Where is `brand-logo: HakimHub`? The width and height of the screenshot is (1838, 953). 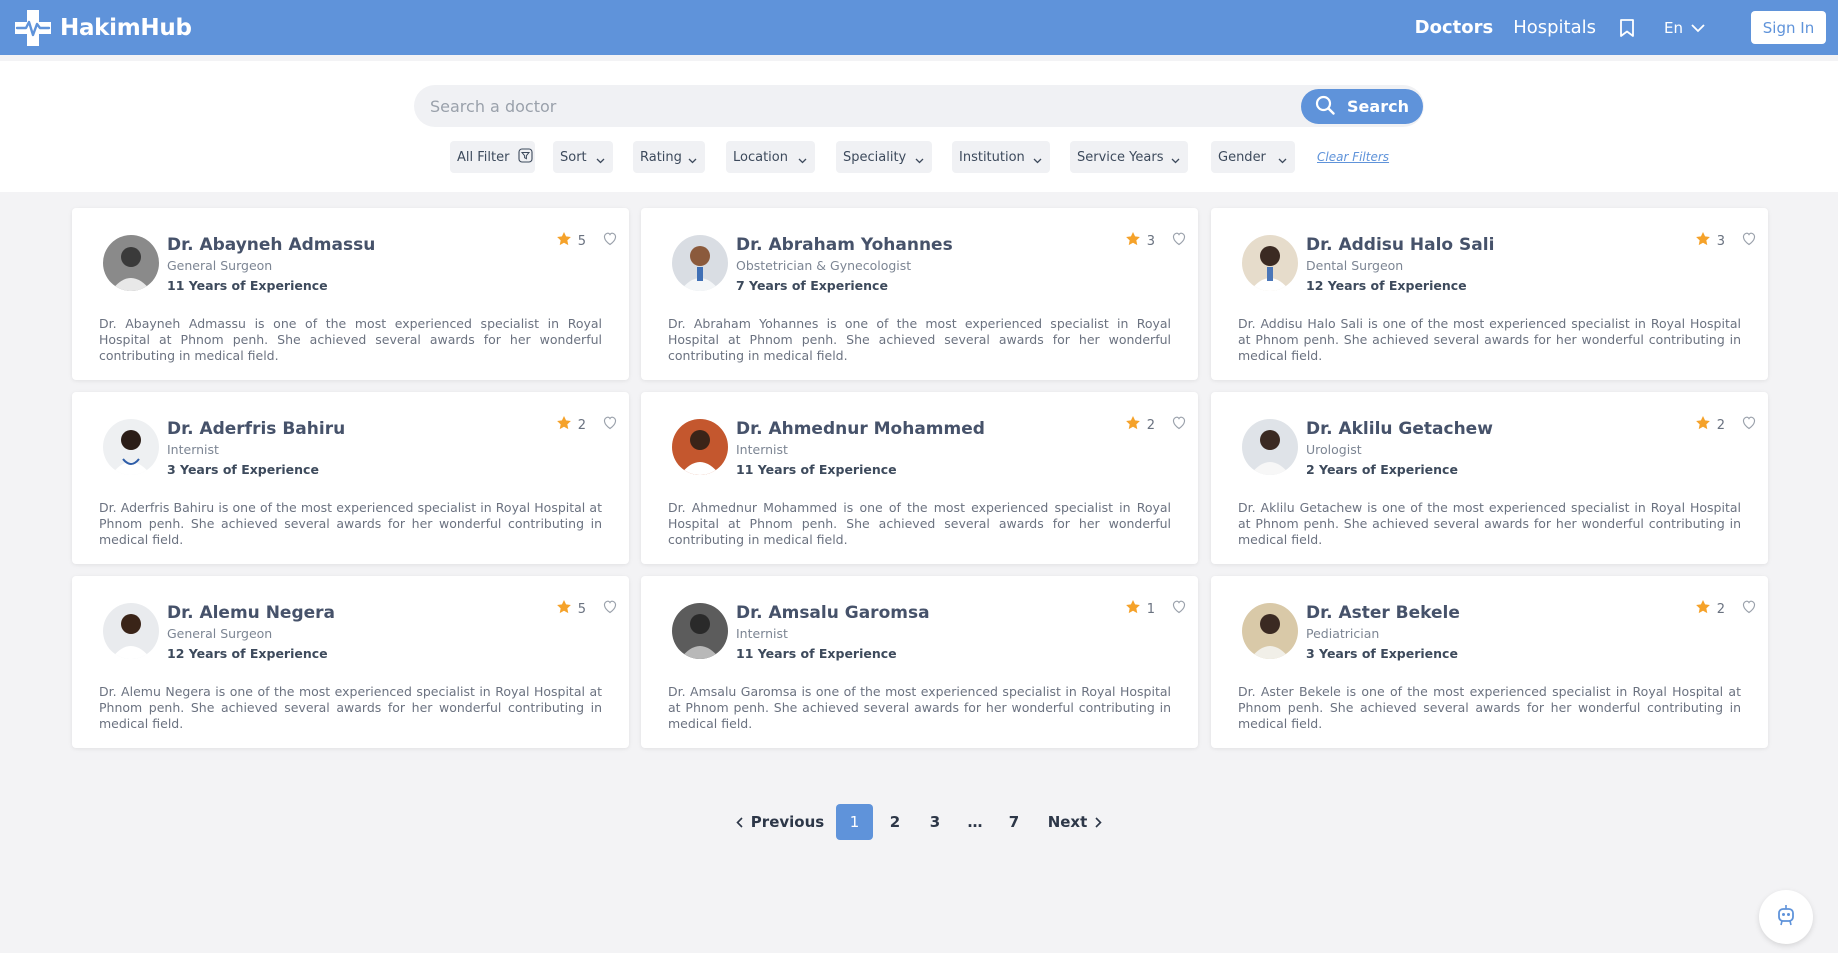
brand-logo: HakimHub is located at coordinates (102, 28).